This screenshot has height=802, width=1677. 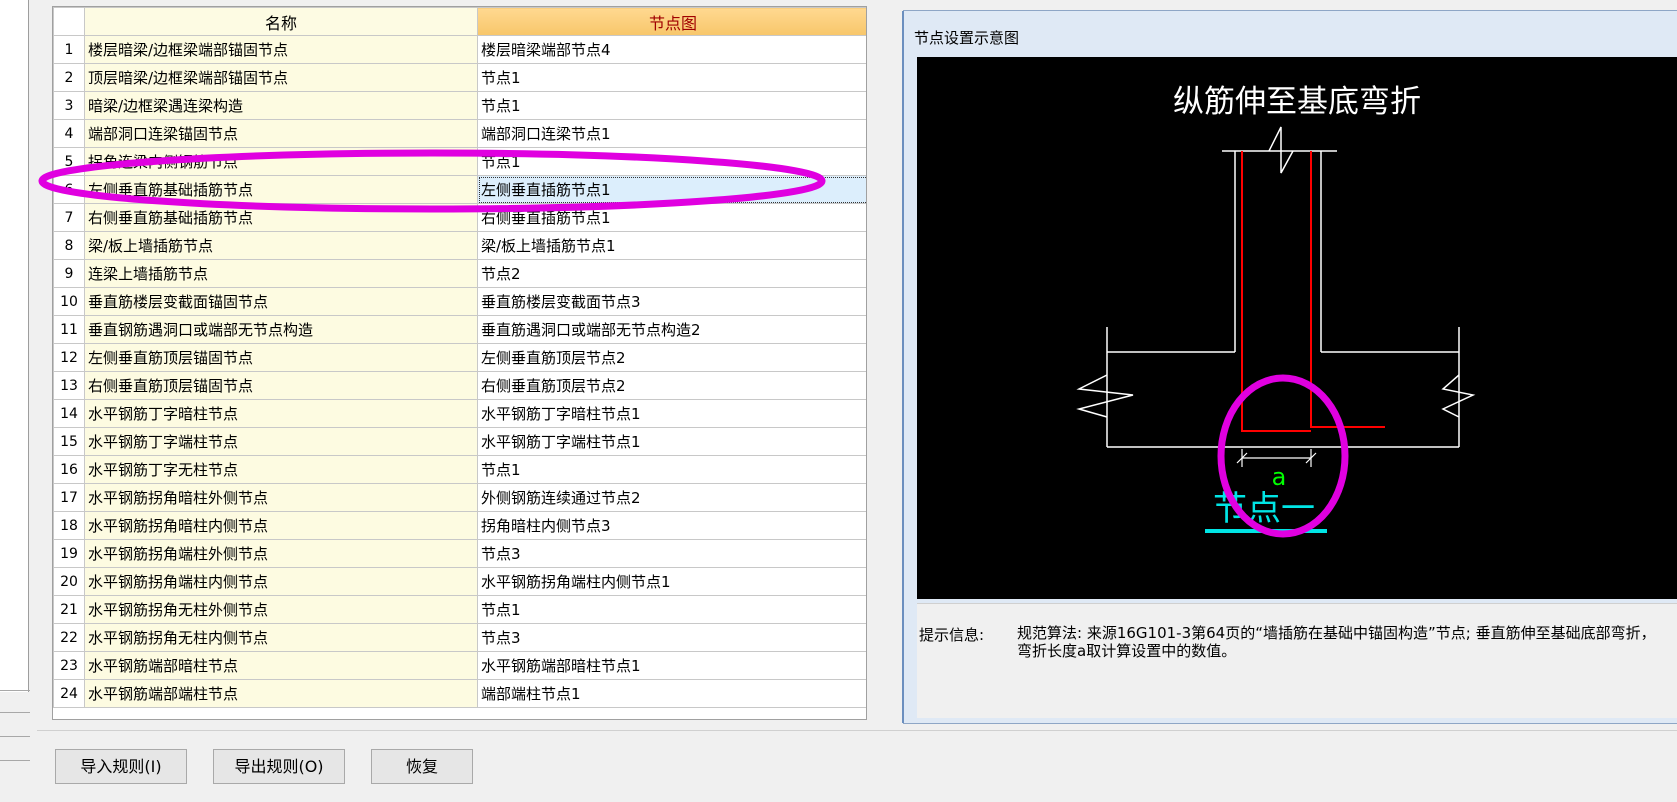 What do you see at coordinates (281, 357) in the screenshot?
I see `row-name-cell: 左侧垂直筋顶层锚固节点` at bounding box center [281, 357].